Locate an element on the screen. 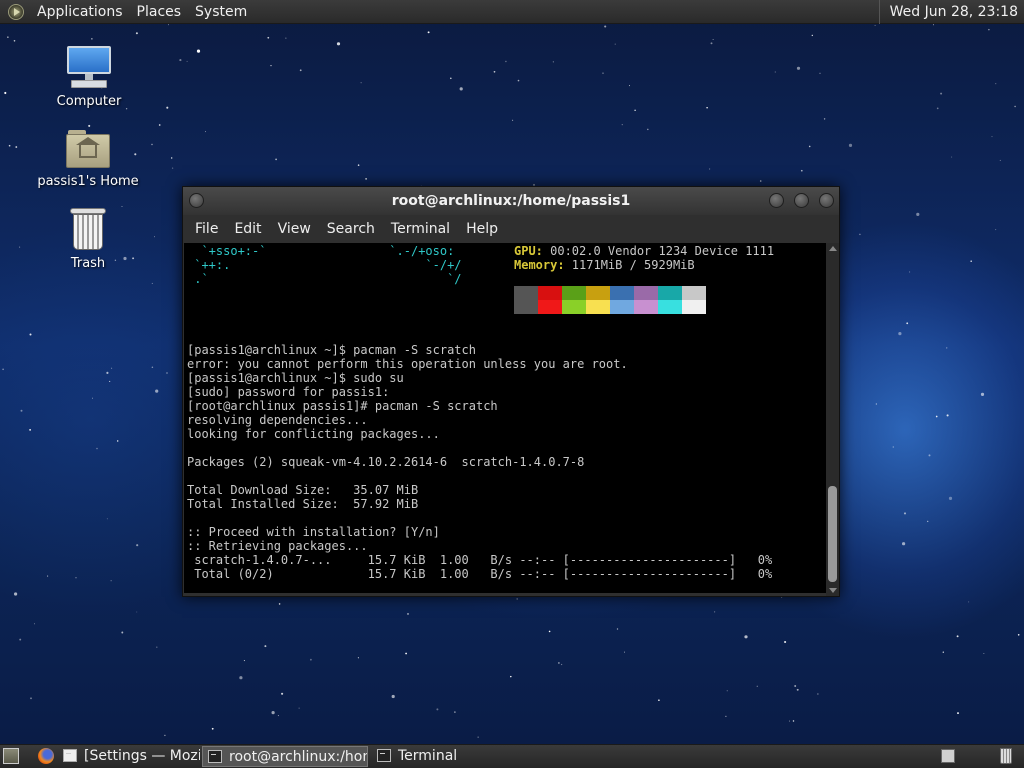  window-titlebar: root@archlinux:/home/passis1 is located at coordinates (511, 201).